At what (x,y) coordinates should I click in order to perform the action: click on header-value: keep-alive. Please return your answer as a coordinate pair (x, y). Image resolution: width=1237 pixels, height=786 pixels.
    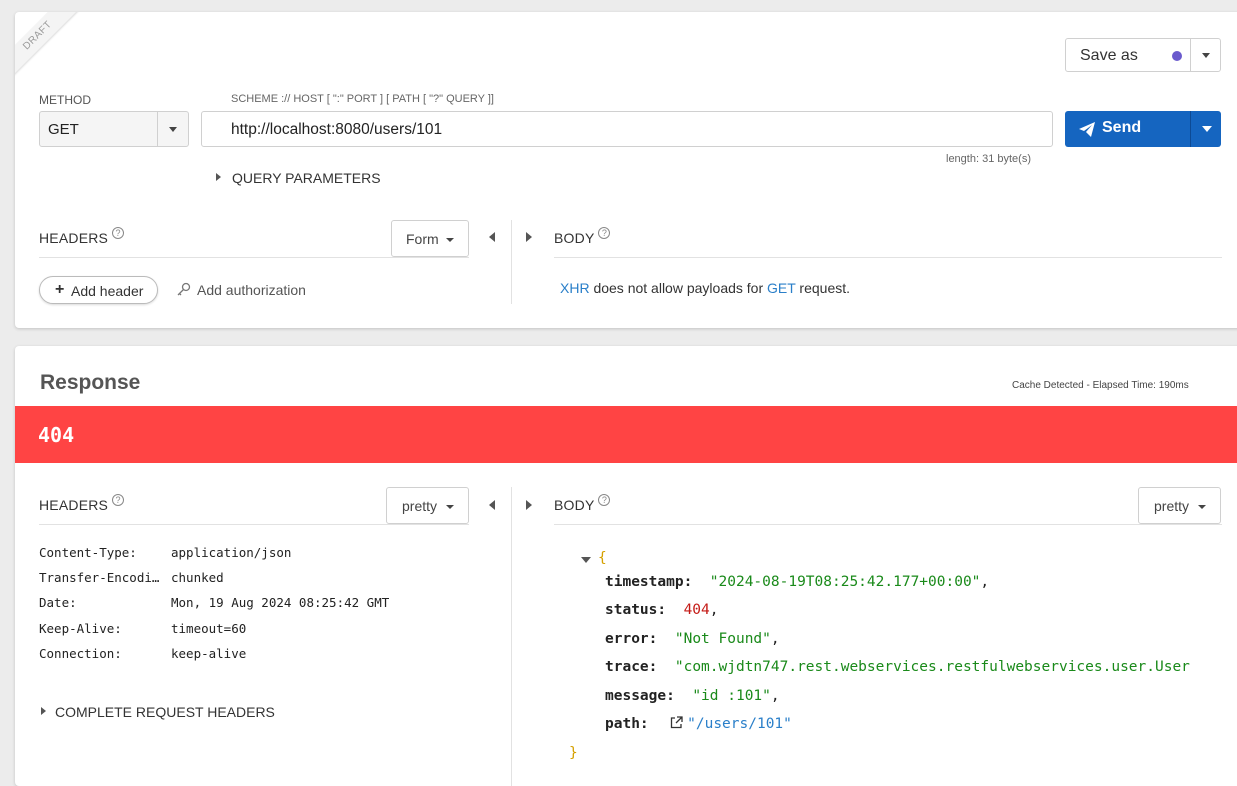
    Looking at the image, I should click on (209, 653).